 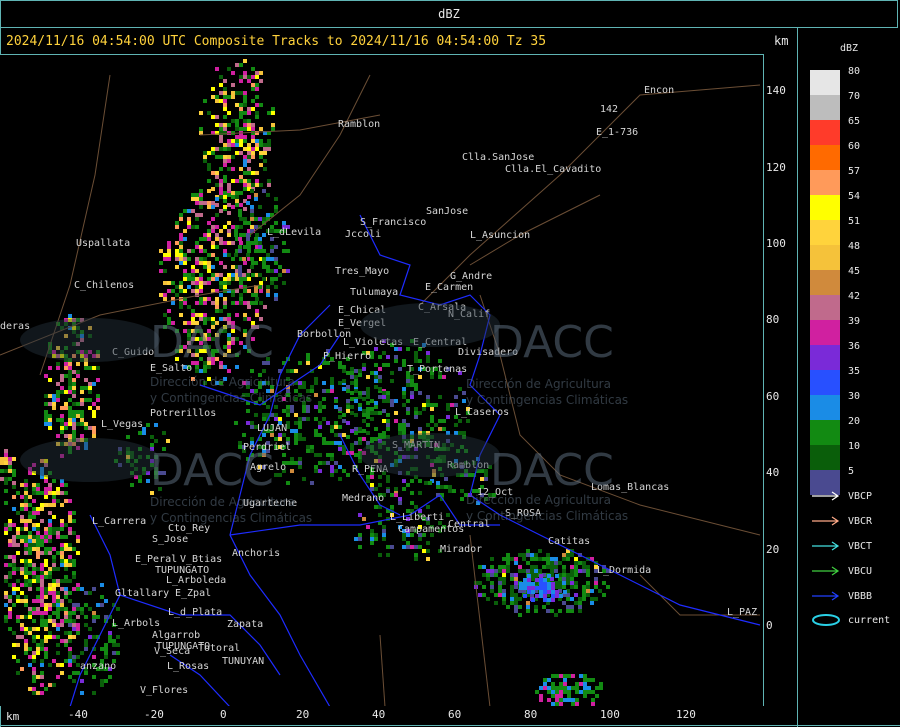 I want to click on place-label: T_Portenas, so click(x=437, y=369).